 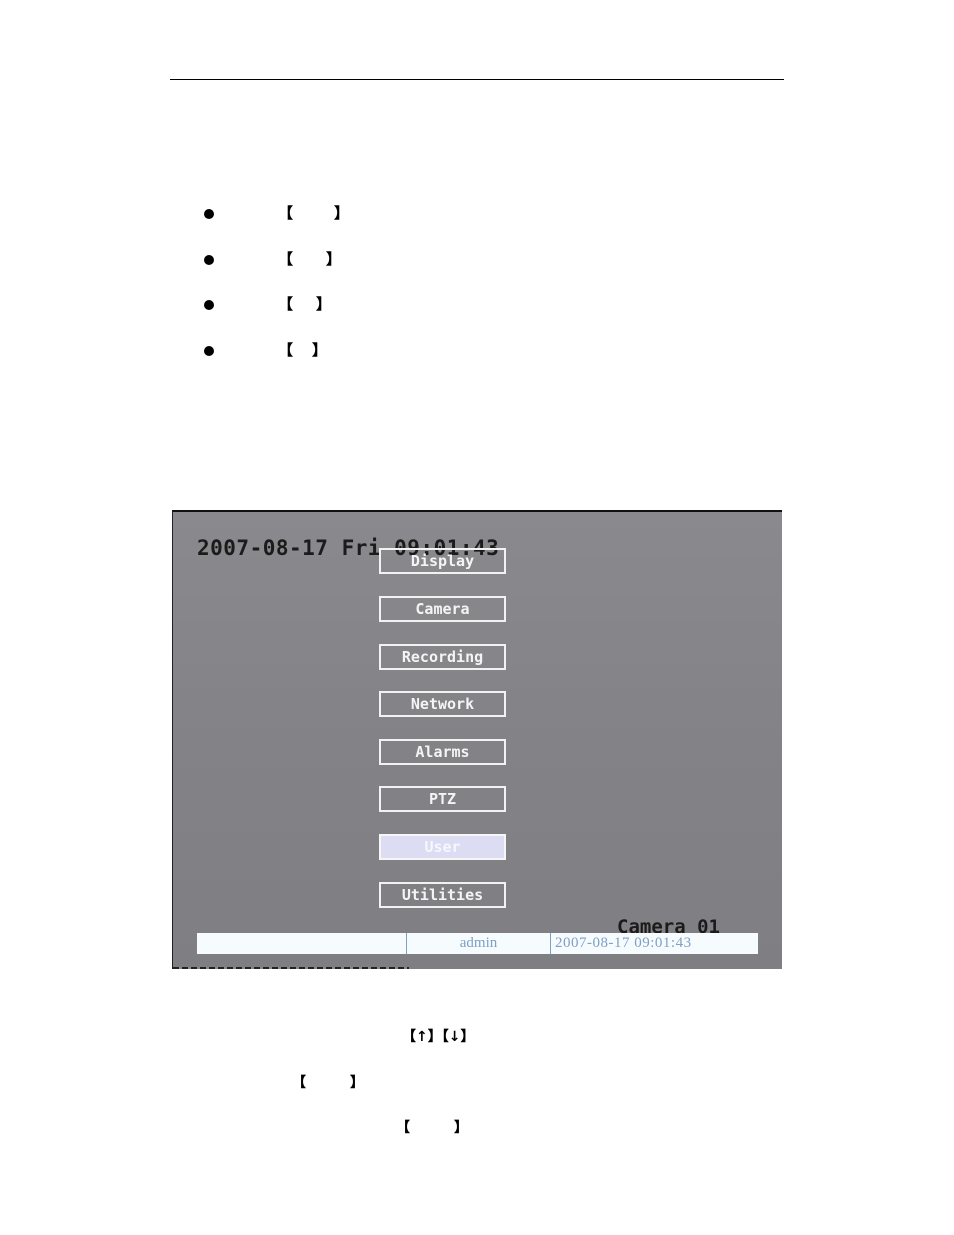 I want to click on menu-item-utilities: Utilities, so click(x=442, y=895).